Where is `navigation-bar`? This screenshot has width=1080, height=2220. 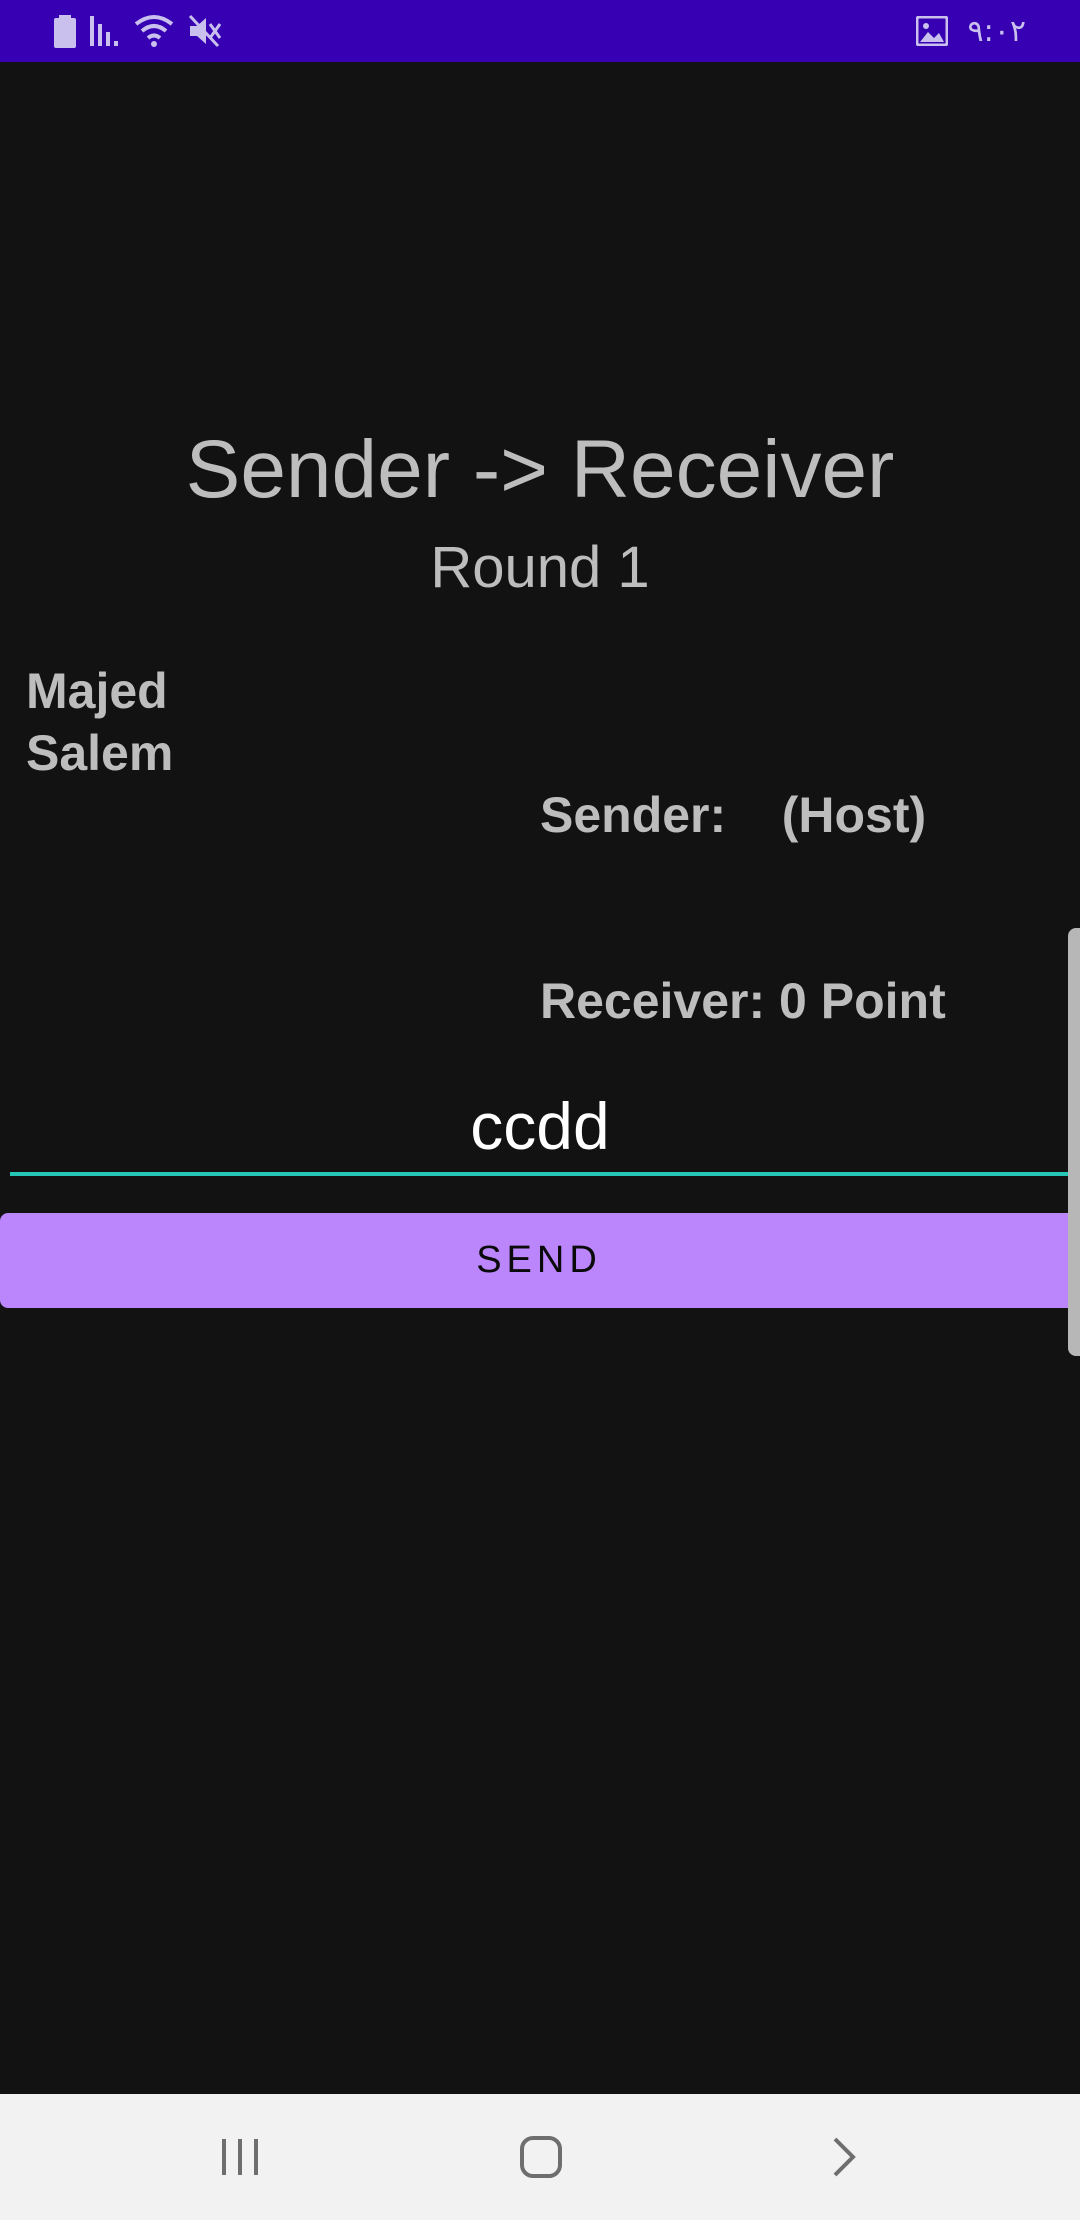 navigation-bar is located at coordinates (540, 2157).